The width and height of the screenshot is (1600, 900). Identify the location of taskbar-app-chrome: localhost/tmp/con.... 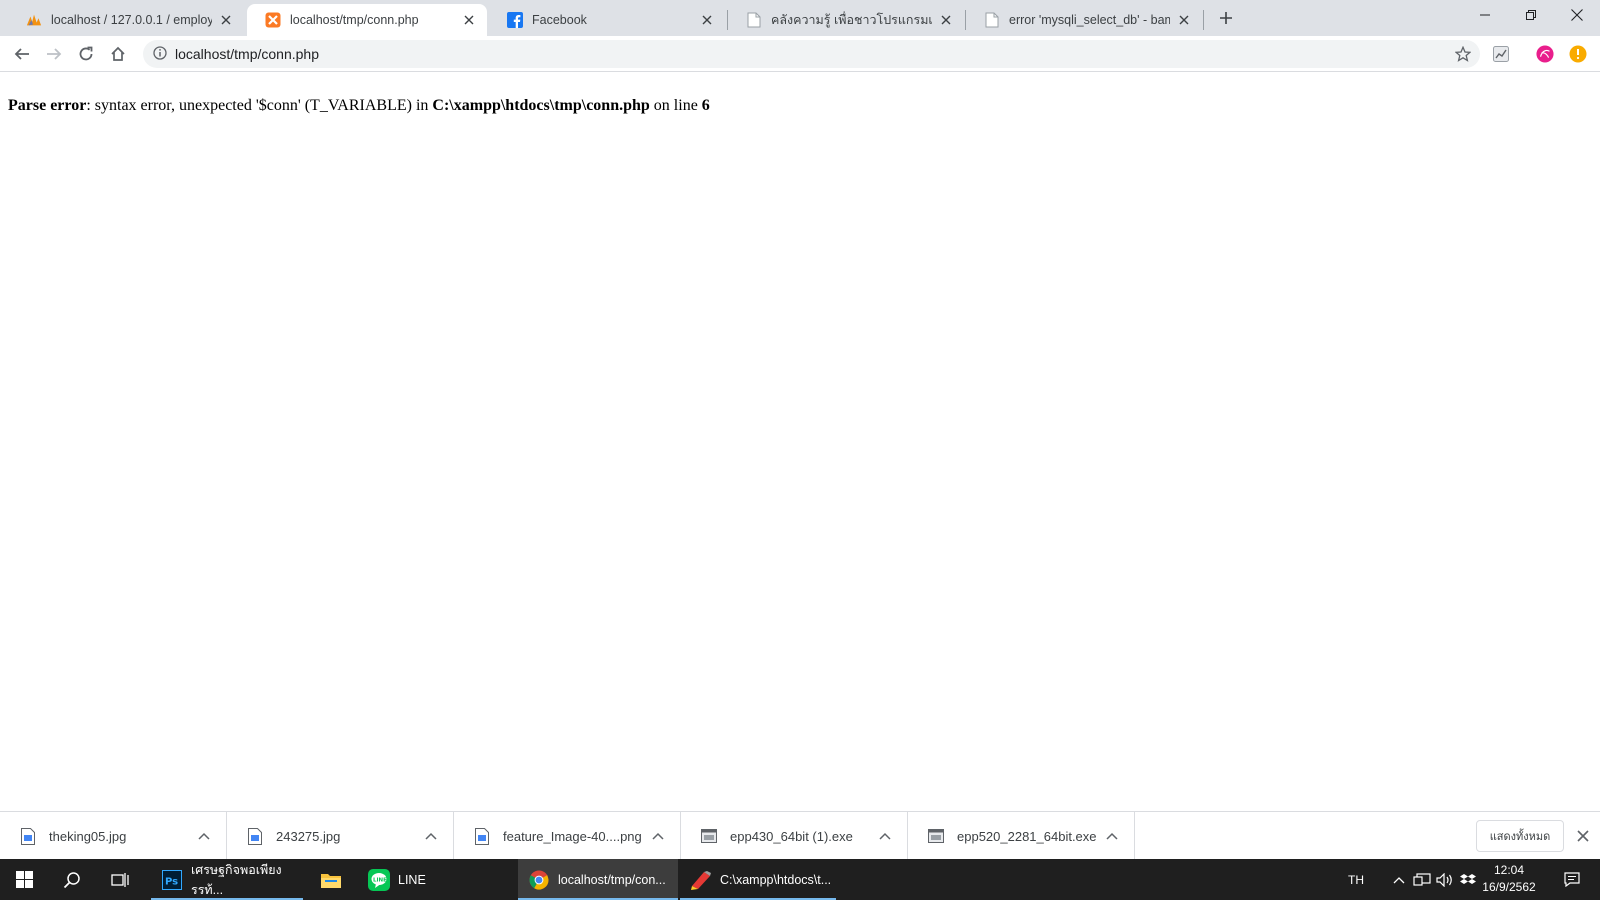
(598, 879).